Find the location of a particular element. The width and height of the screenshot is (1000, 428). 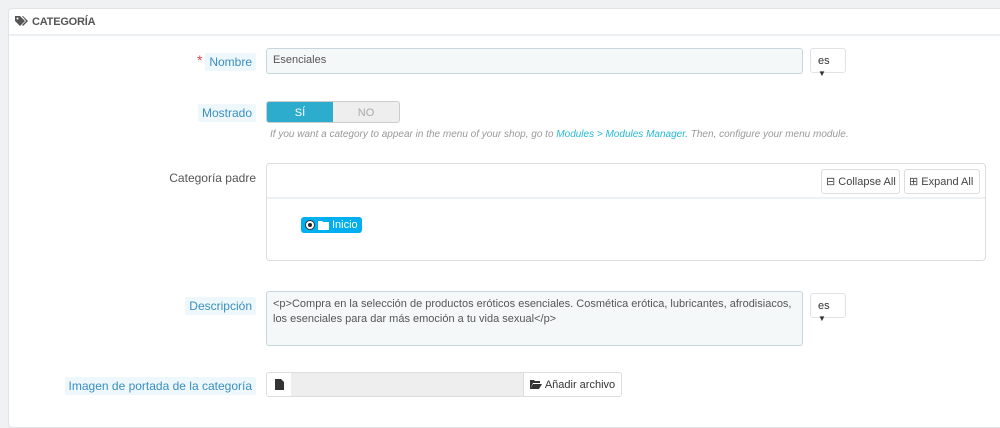

panel-title: CATEGORÍA is located at coordinates (64, 22).